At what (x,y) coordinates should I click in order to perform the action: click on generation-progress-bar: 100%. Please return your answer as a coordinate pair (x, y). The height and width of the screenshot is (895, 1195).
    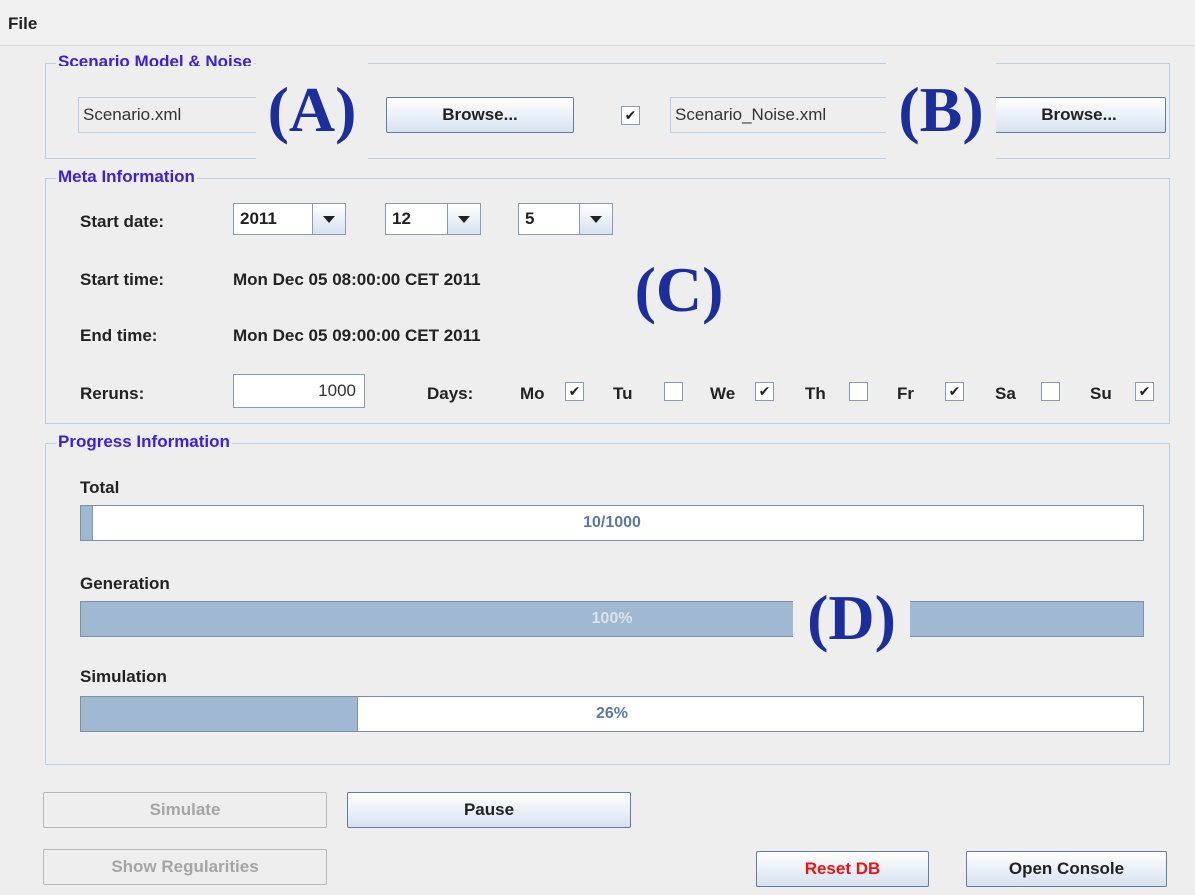
    Looking at the image, I should click on (612, 619).